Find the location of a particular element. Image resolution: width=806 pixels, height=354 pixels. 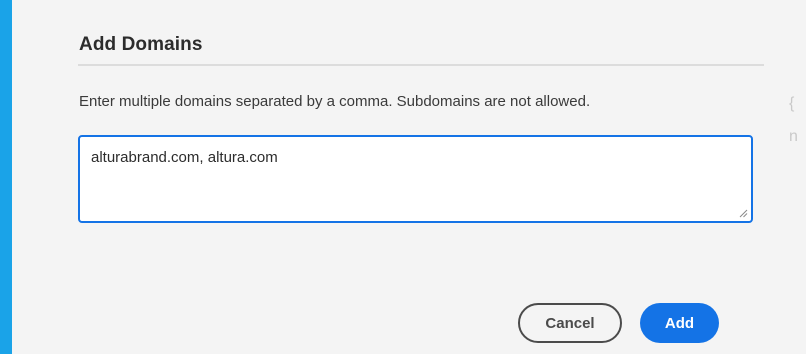

background-glyph: { is located at coordinates (792, 103).